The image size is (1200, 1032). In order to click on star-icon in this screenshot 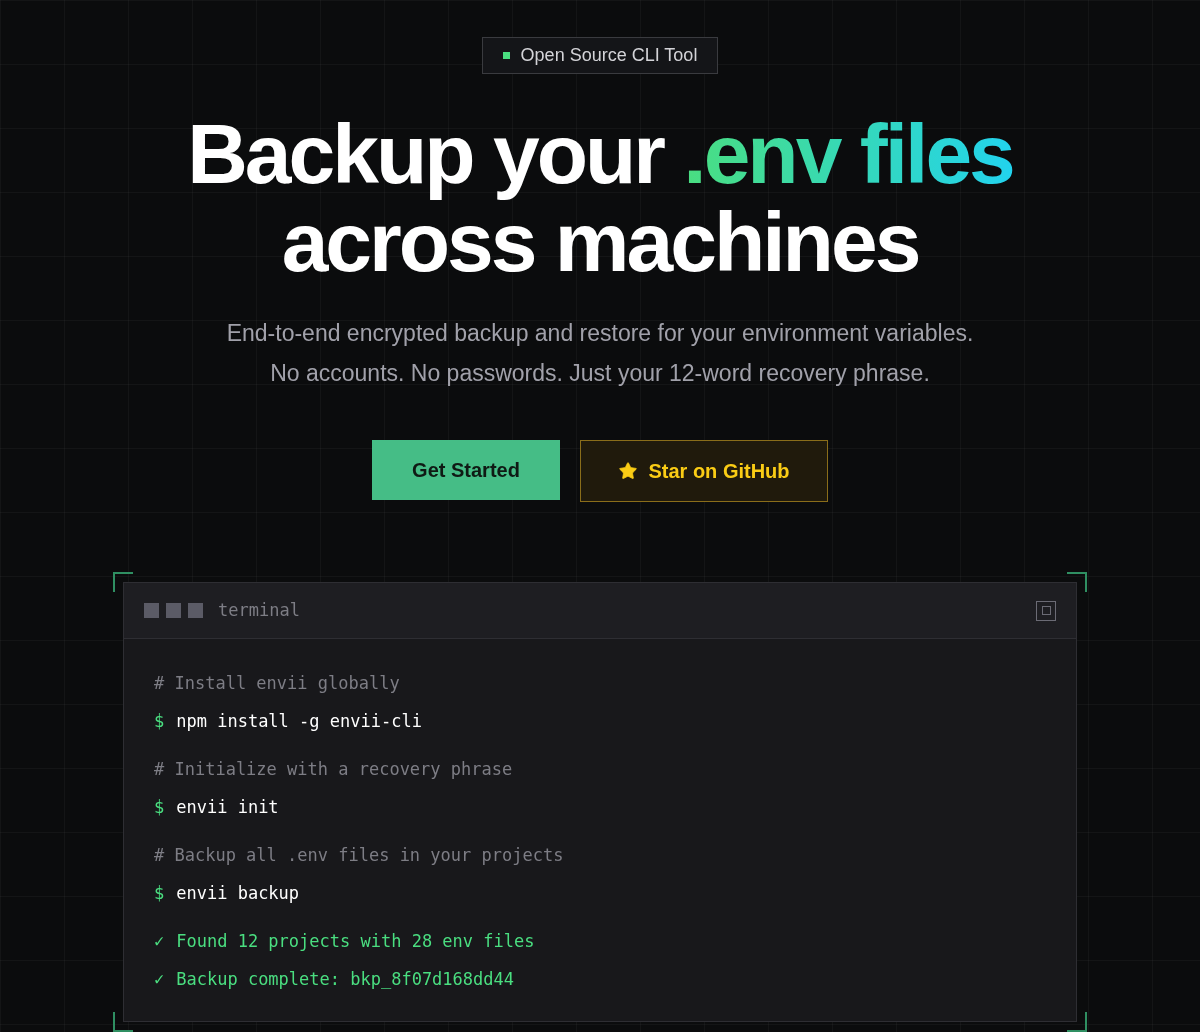, I will do `click(628, 471)`.